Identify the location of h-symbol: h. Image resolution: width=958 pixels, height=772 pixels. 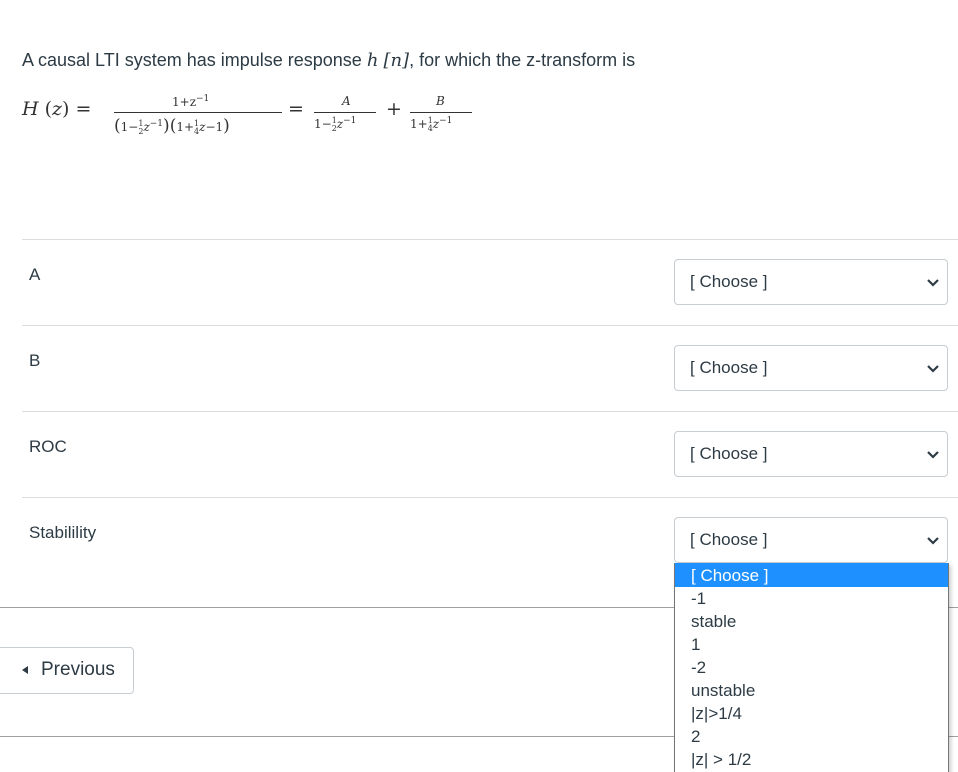
(372, 60).